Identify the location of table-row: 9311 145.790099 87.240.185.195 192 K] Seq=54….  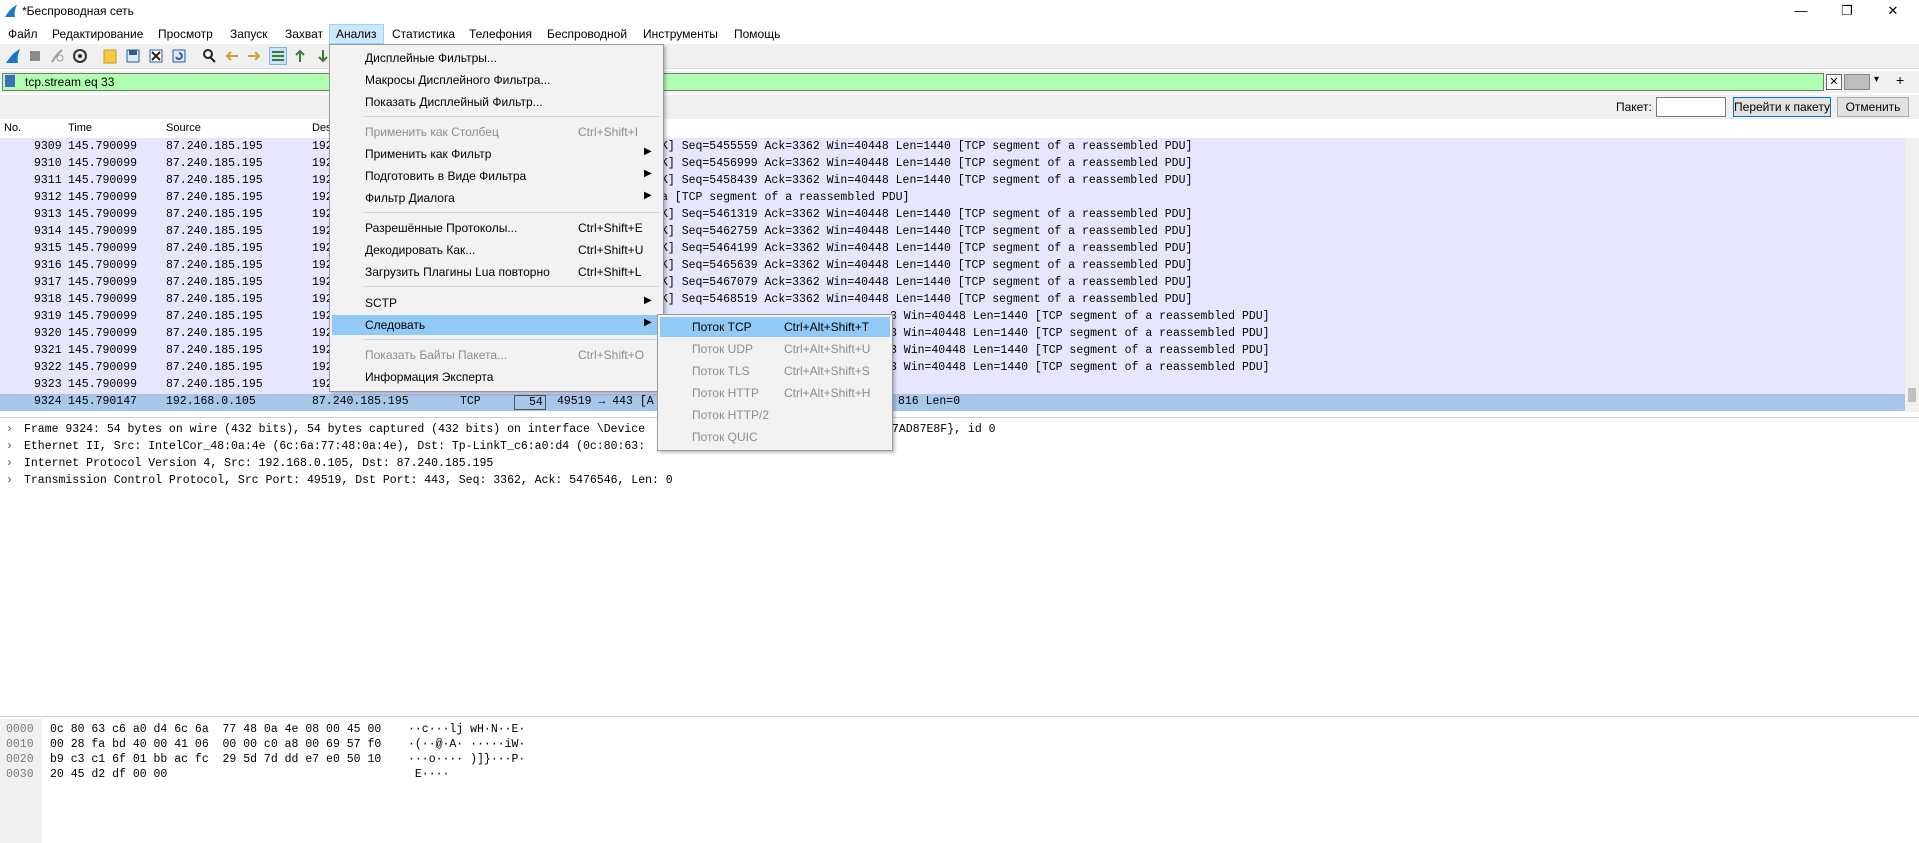
(952, 181).